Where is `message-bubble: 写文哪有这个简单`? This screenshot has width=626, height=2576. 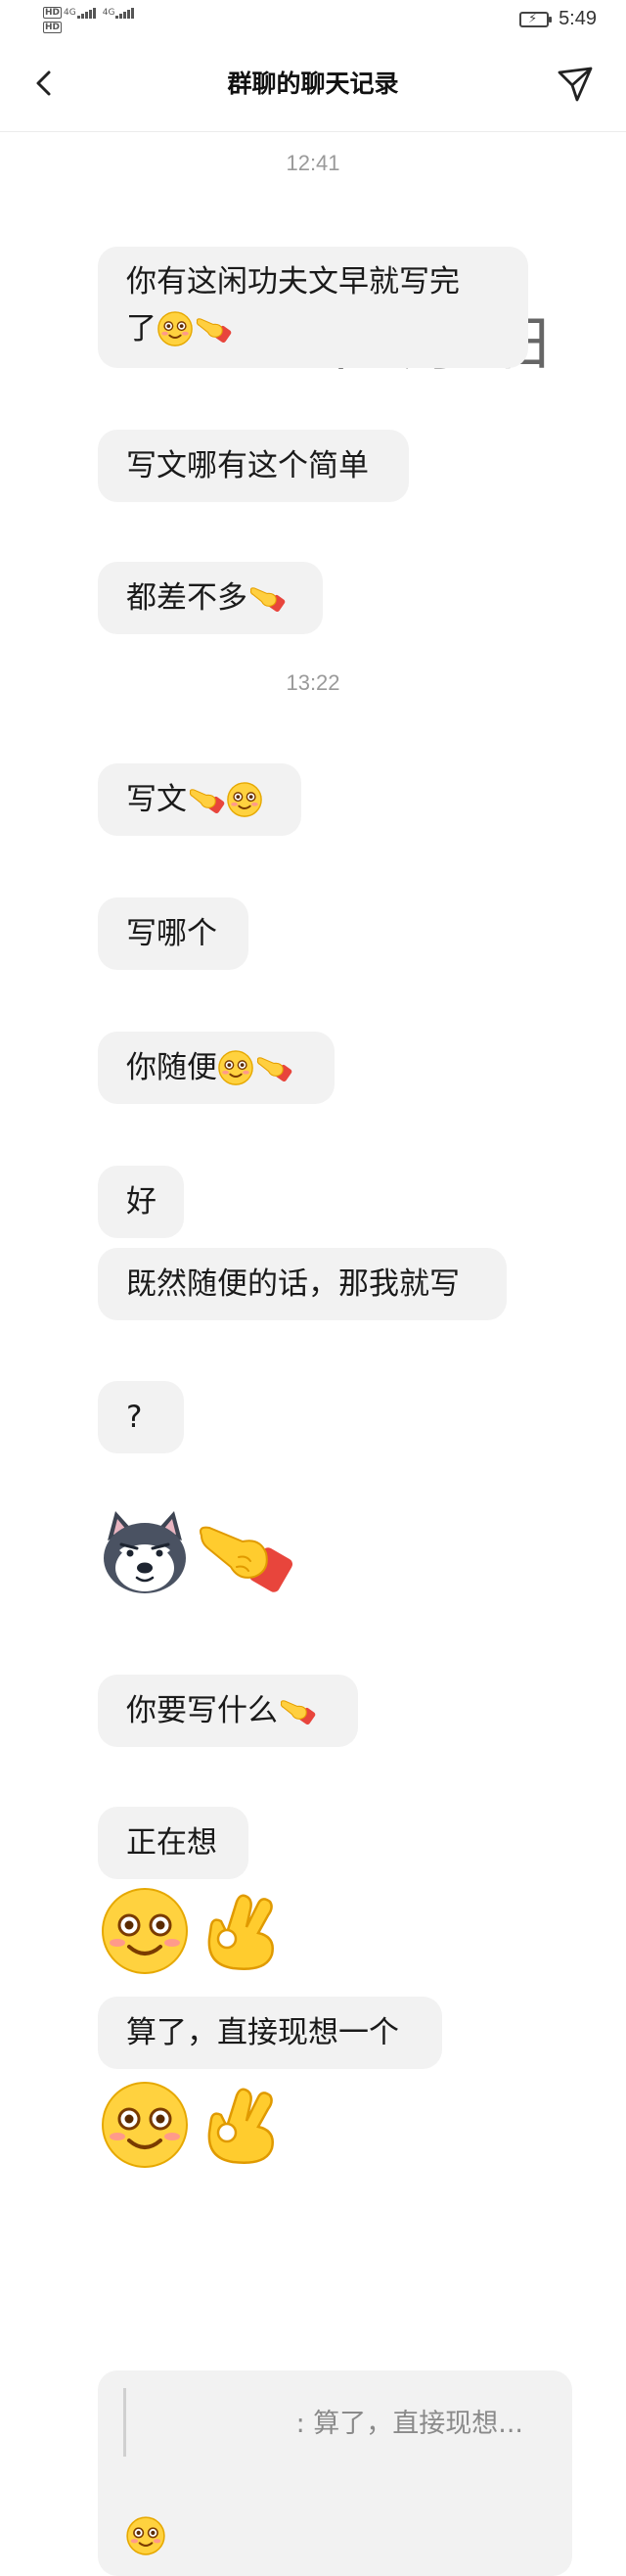 message-bubble: 写文哪有这个简单 is located at coordinates (253, 466).